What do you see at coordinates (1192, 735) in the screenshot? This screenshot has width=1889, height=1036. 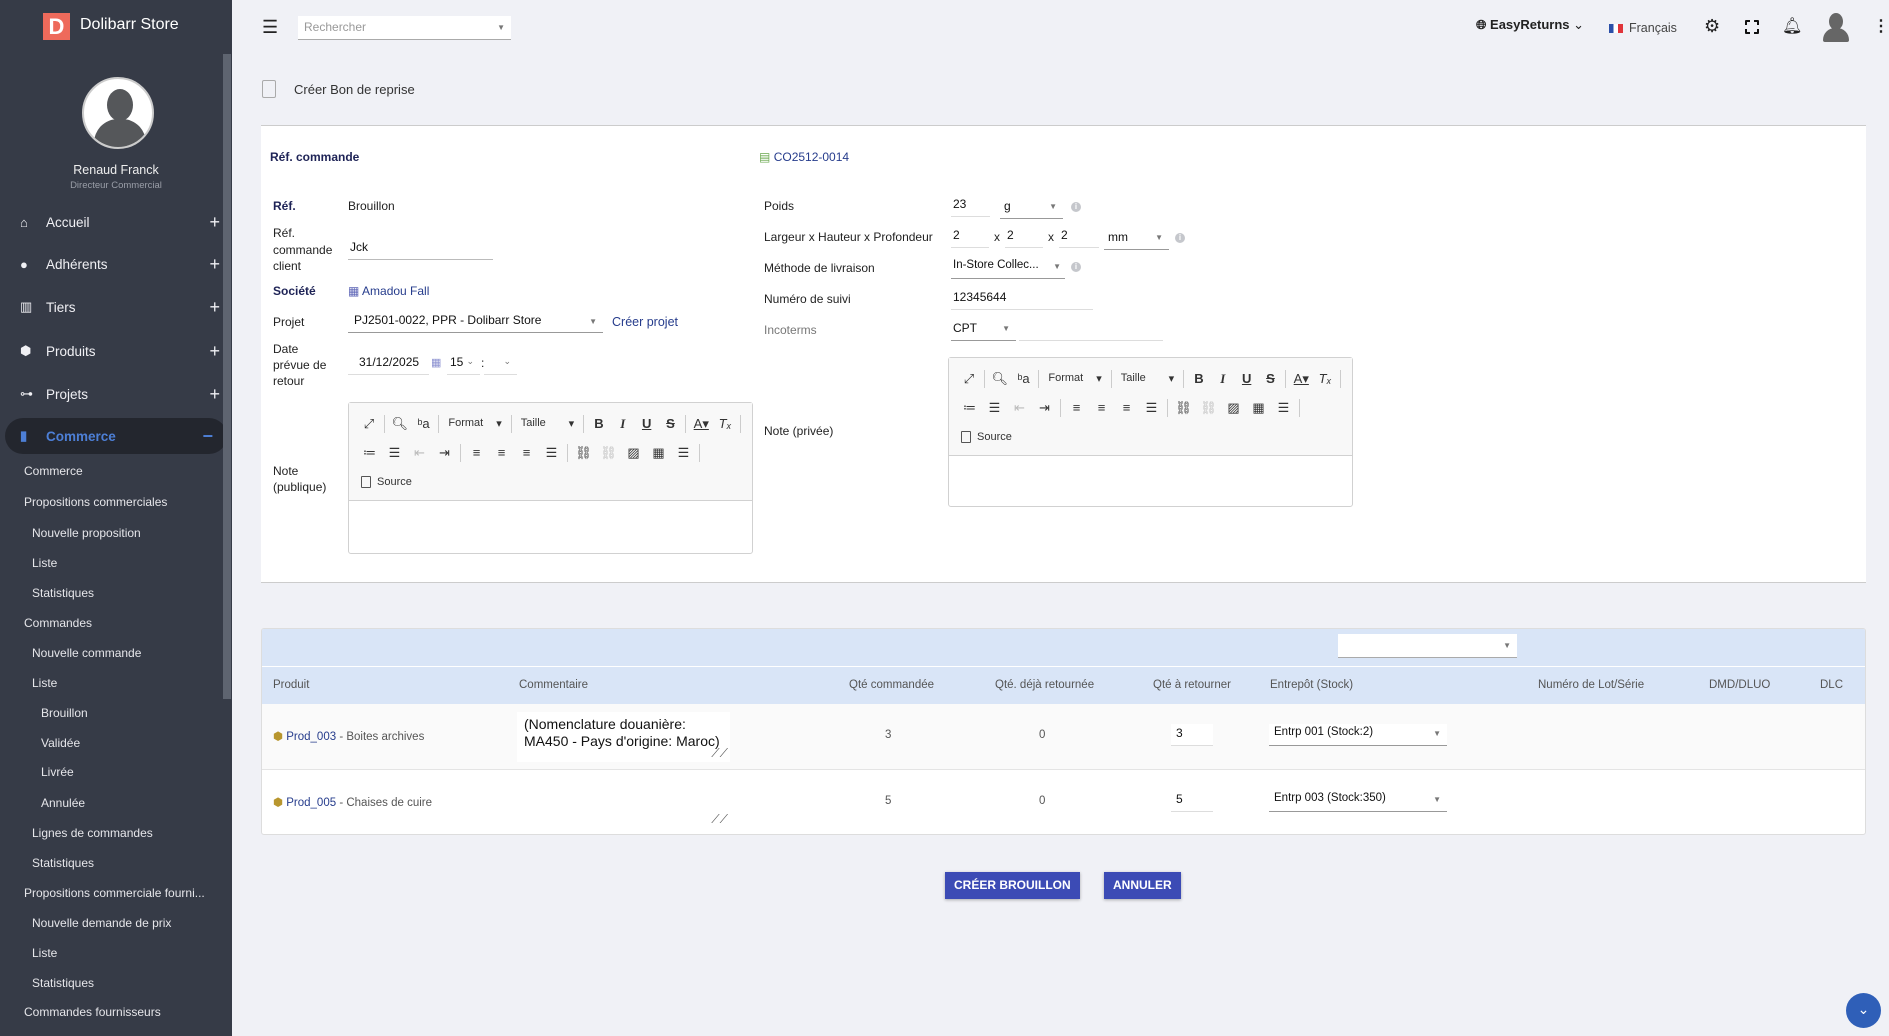 I see `qty-to-return-input: 3` at bounding box center [1192, 735].